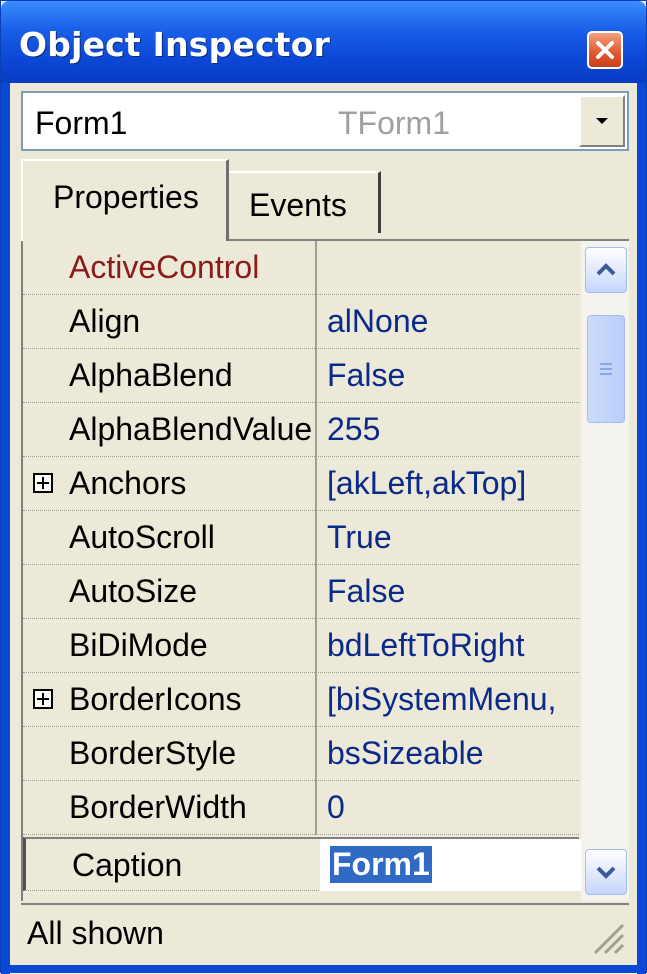 Image resolution: width=647 pixels, height=974 pixels. I want to click on window-frame-right, so click(641, 528).